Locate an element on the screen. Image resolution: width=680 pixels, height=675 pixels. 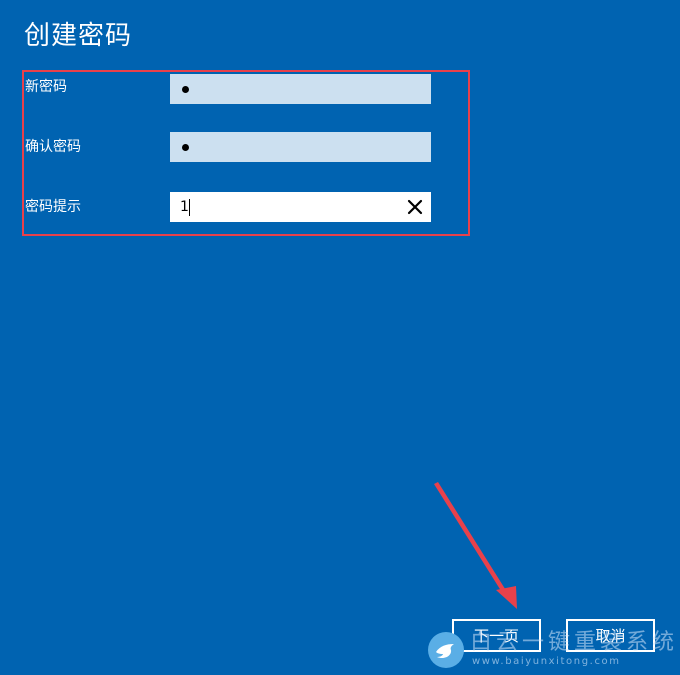
watermark: 白云一键重装系统 www.baiyunxitong.com is located at coordinates (549, 651).